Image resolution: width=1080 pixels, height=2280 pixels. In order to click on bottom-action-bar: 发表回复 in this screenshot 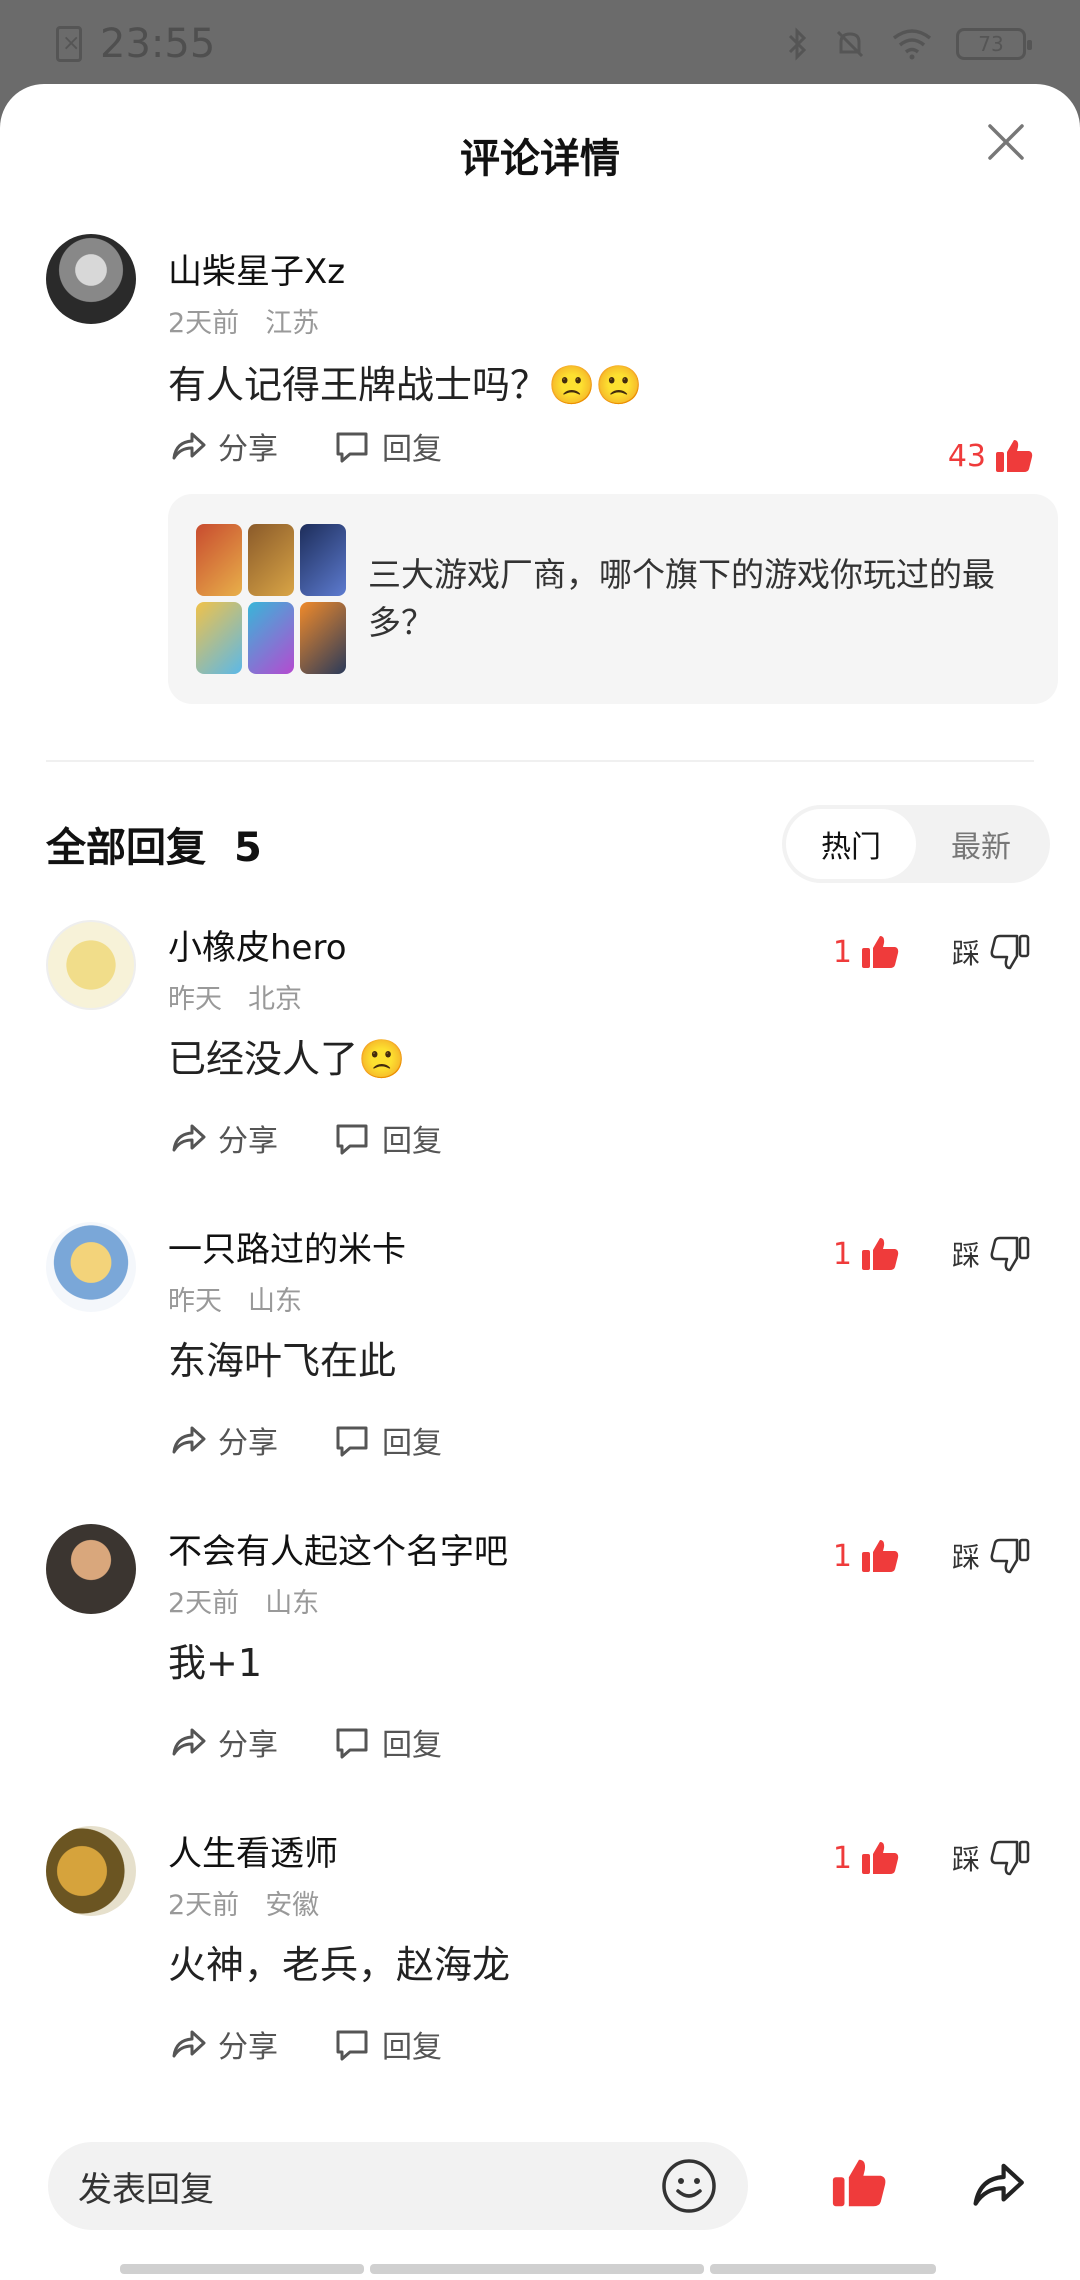, I will do `click(540, 2192)`.